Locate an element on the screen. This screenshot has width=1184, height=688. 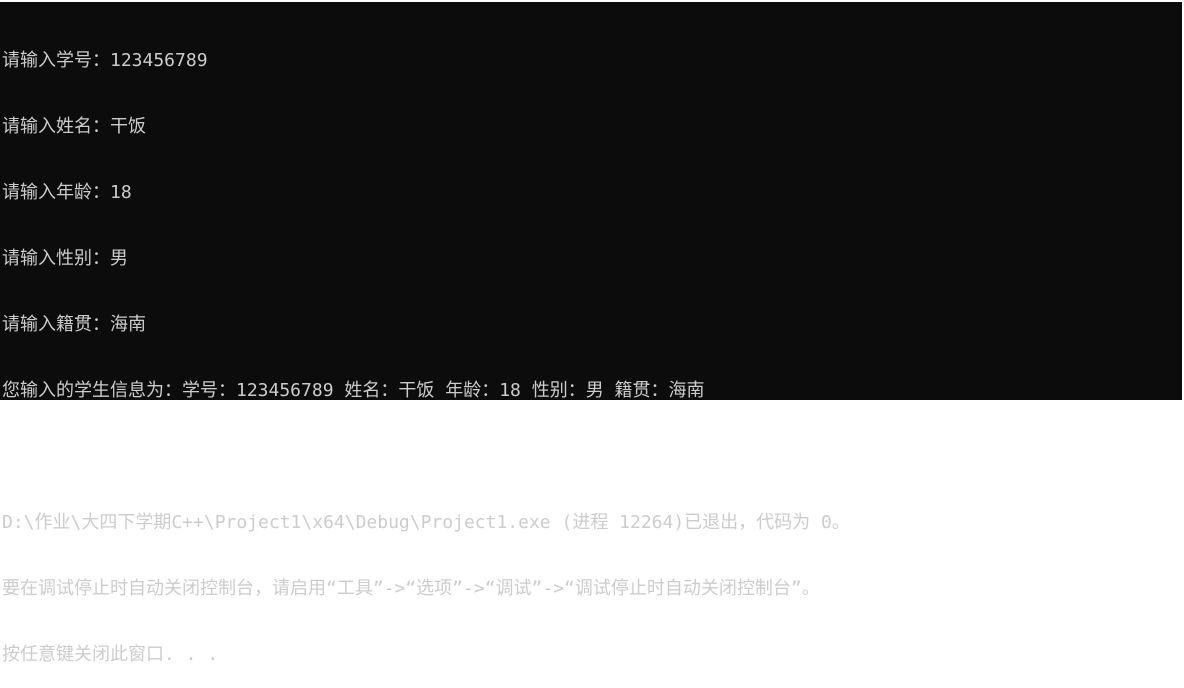
console-line-student-id: 请输入学号：123456789 is located at coordinates (105, 60).